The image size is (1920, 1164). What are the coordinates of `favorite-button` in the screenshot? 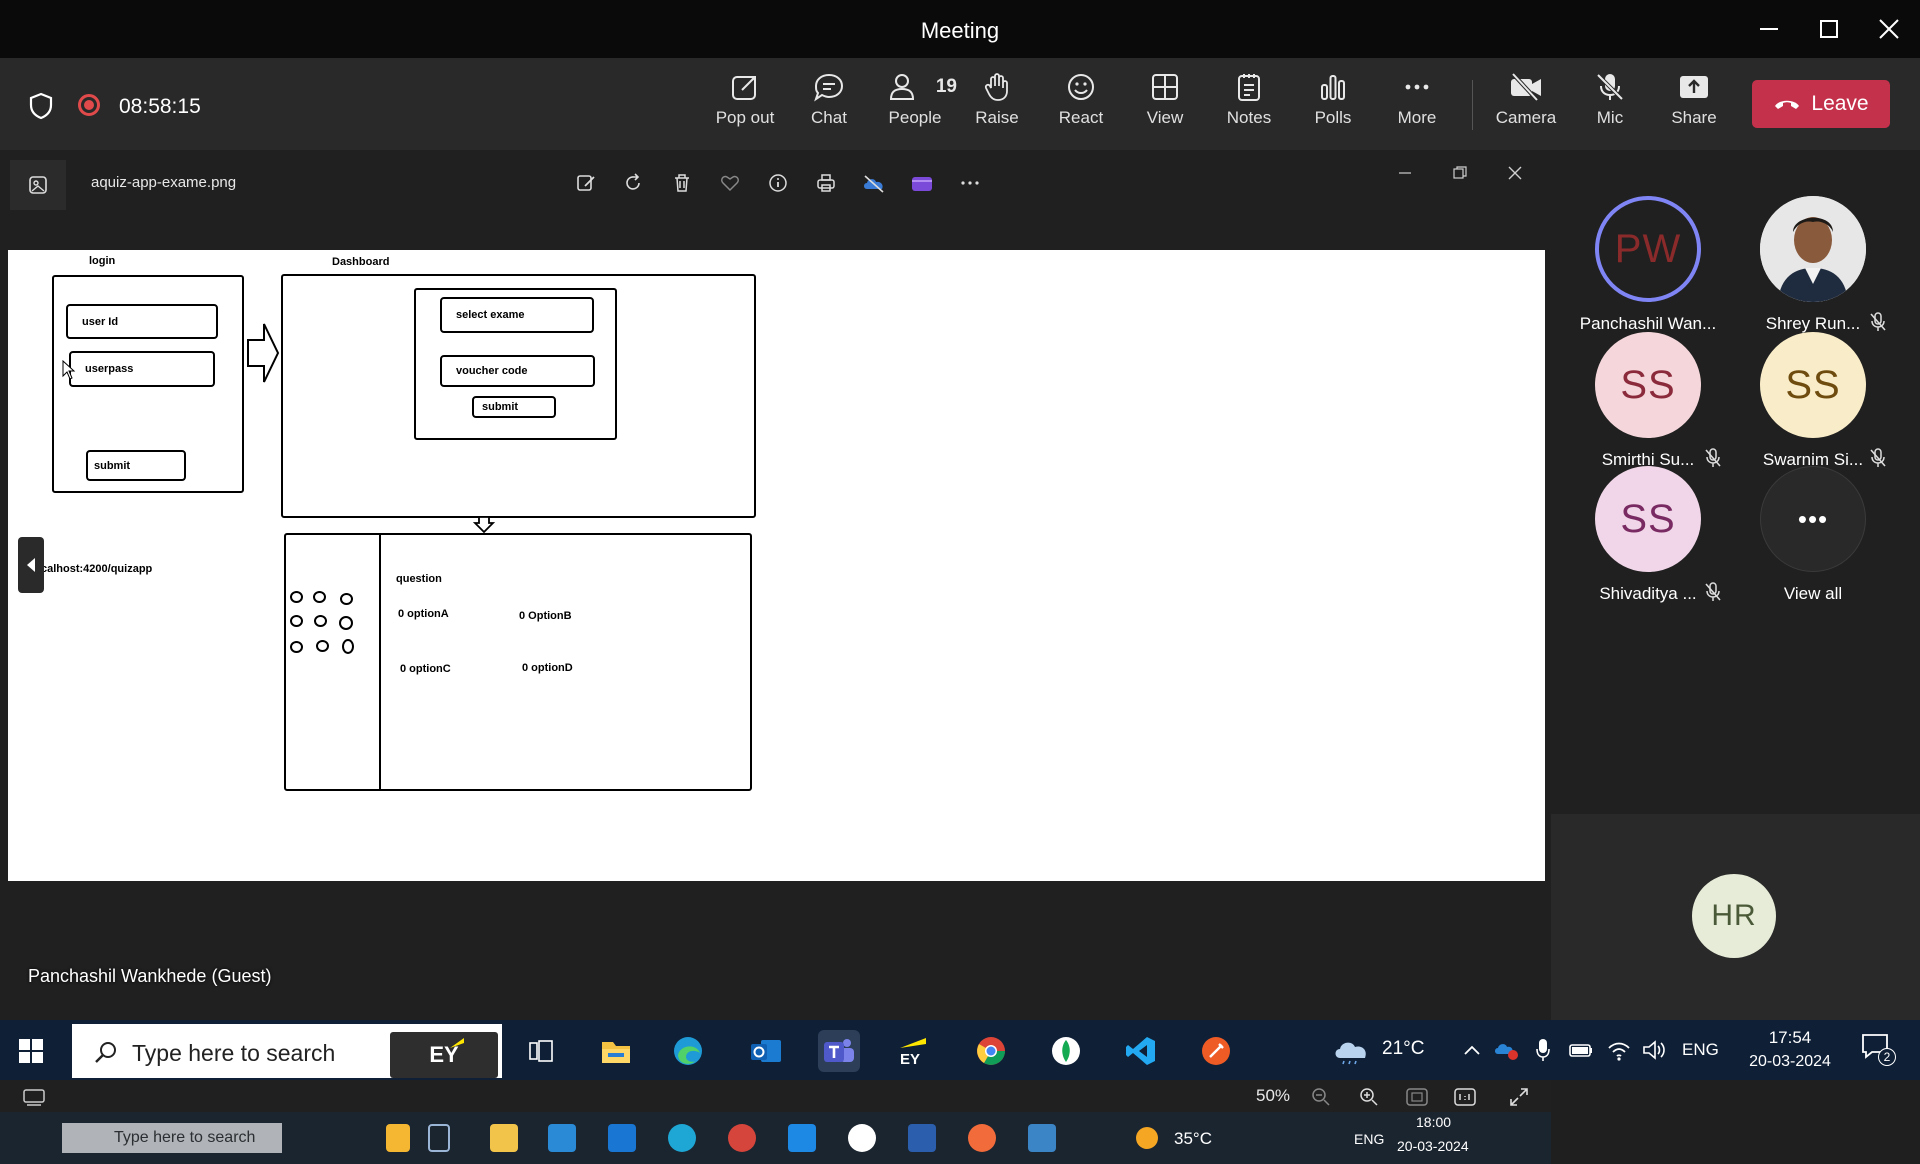 It's located at (730, 183).